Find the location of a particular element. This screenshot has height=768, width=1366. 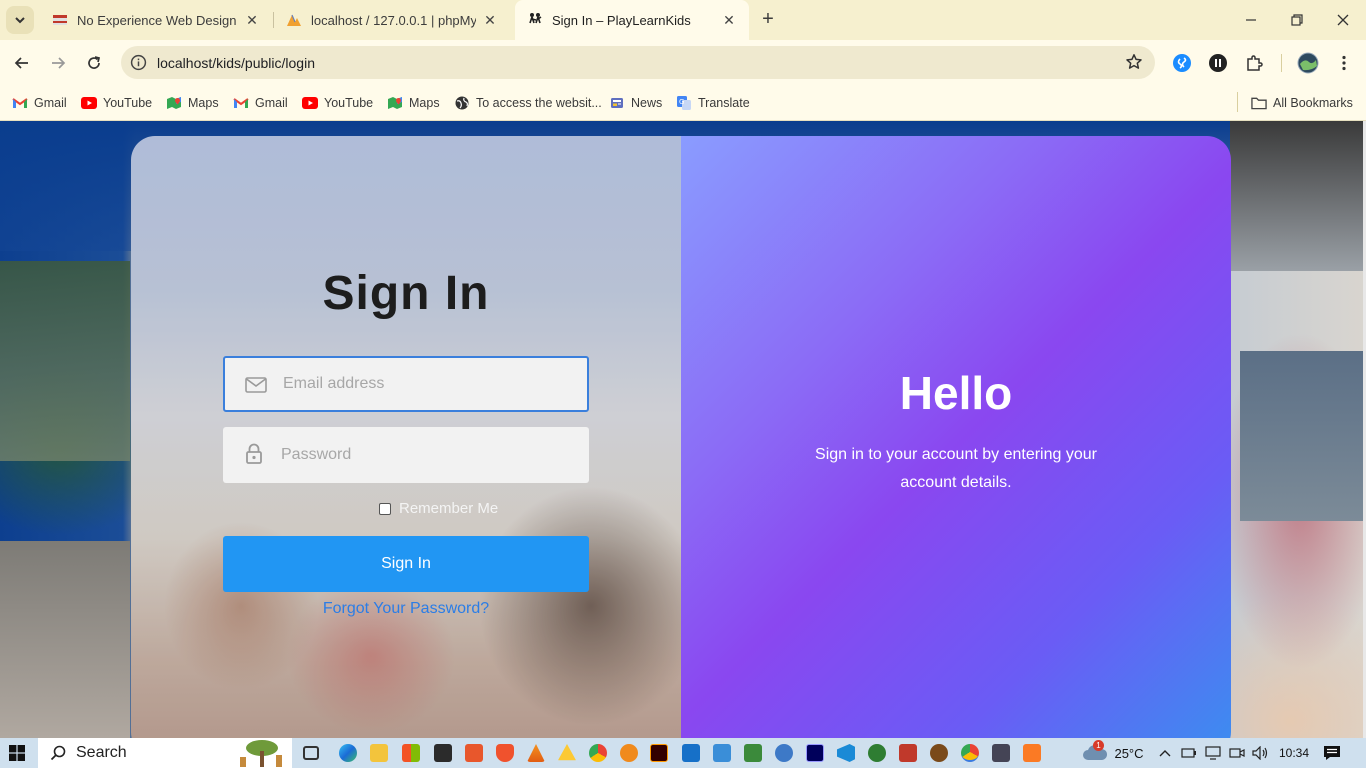

arrow-left-icon is located at coordinates (21, 63).